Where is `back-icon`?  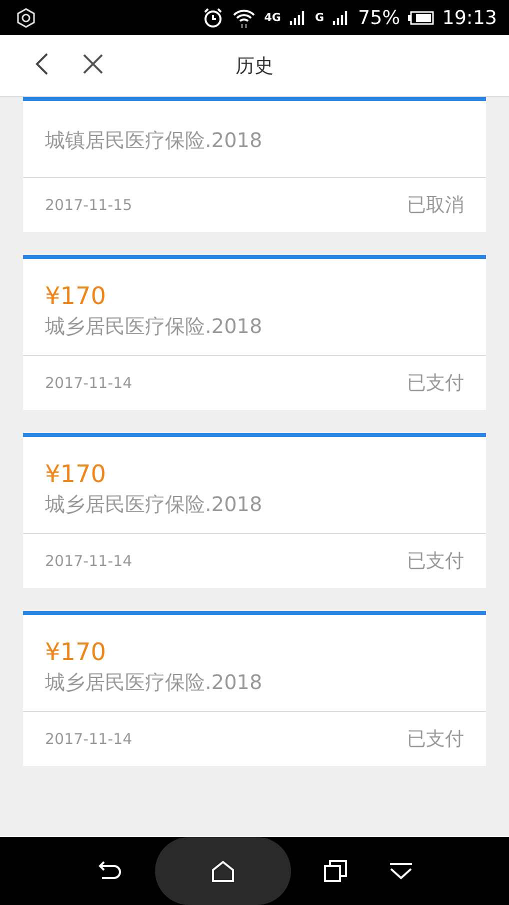 back-icon is located at coordinates (42, 64).